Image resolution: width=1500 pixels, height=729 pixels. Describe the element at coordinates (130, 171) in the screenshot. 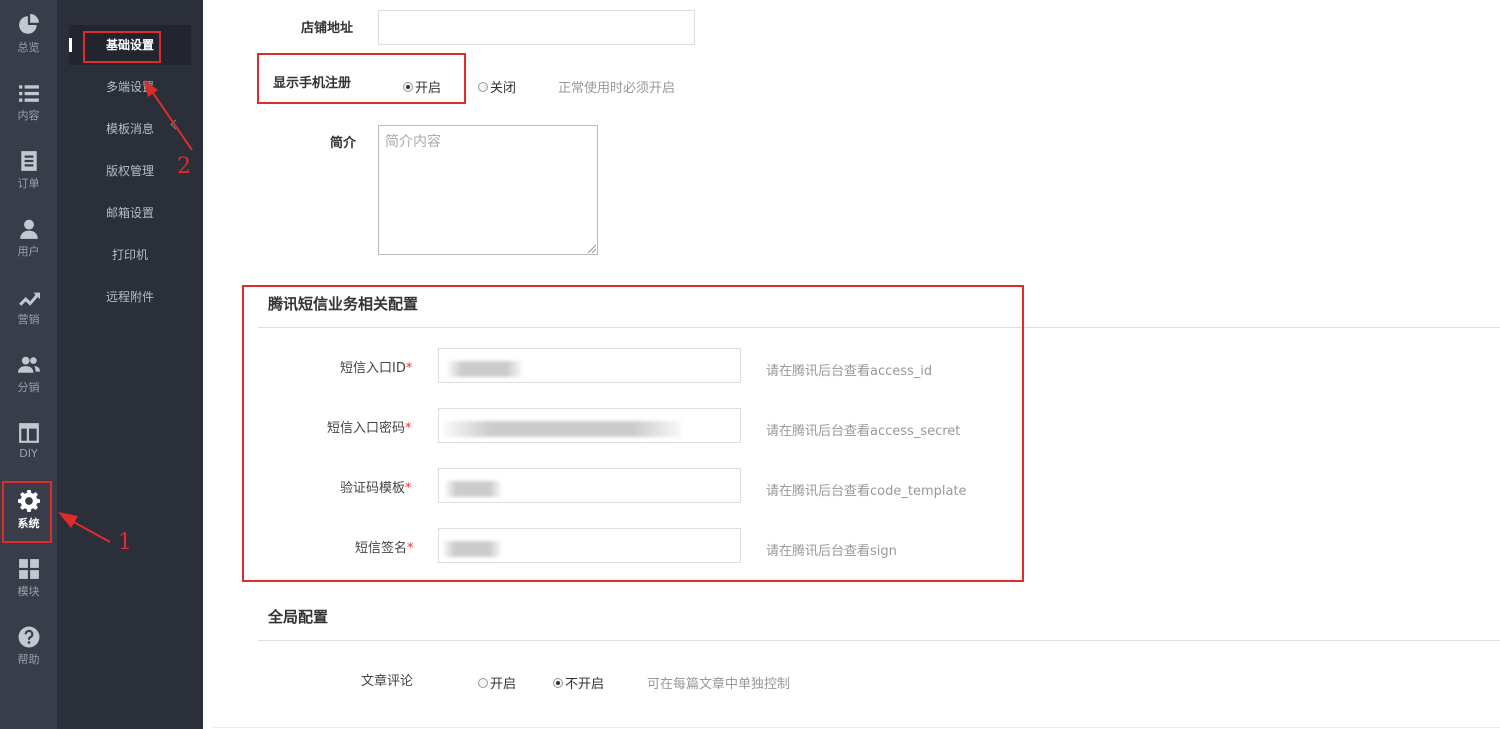

I see `subnav-copyright: 版权管理` at that location.